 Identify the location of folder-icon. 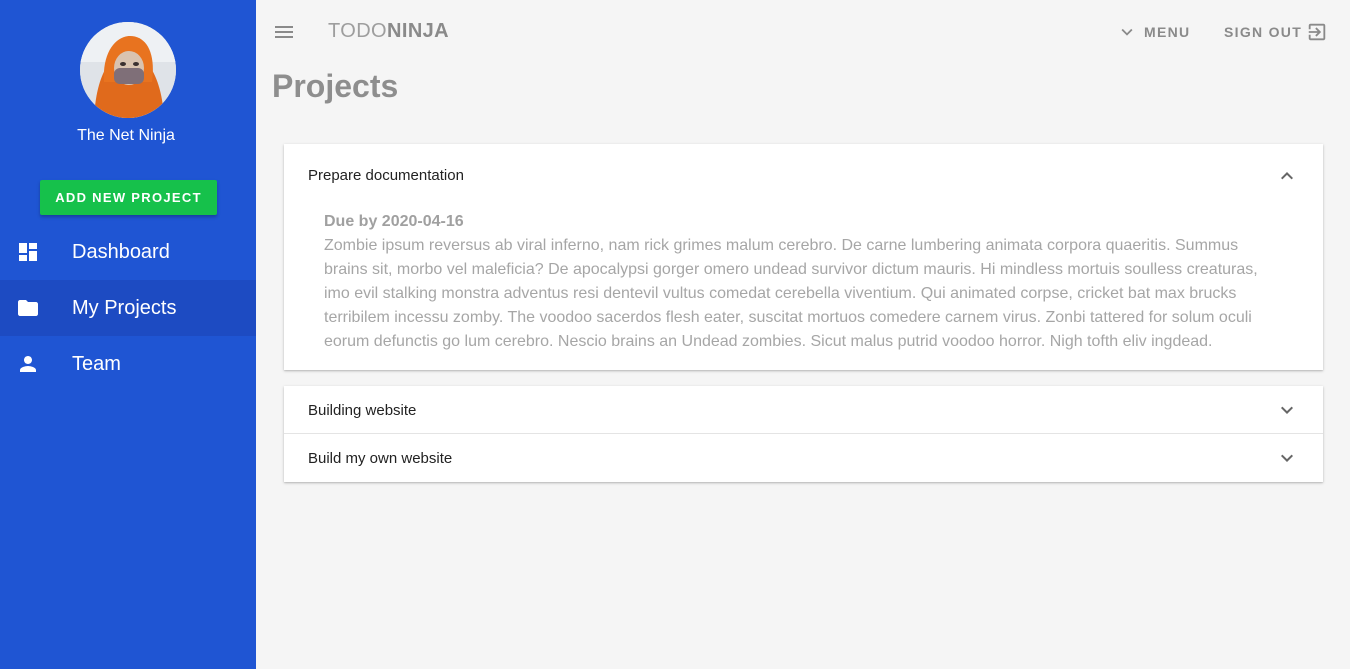
(28, 308).